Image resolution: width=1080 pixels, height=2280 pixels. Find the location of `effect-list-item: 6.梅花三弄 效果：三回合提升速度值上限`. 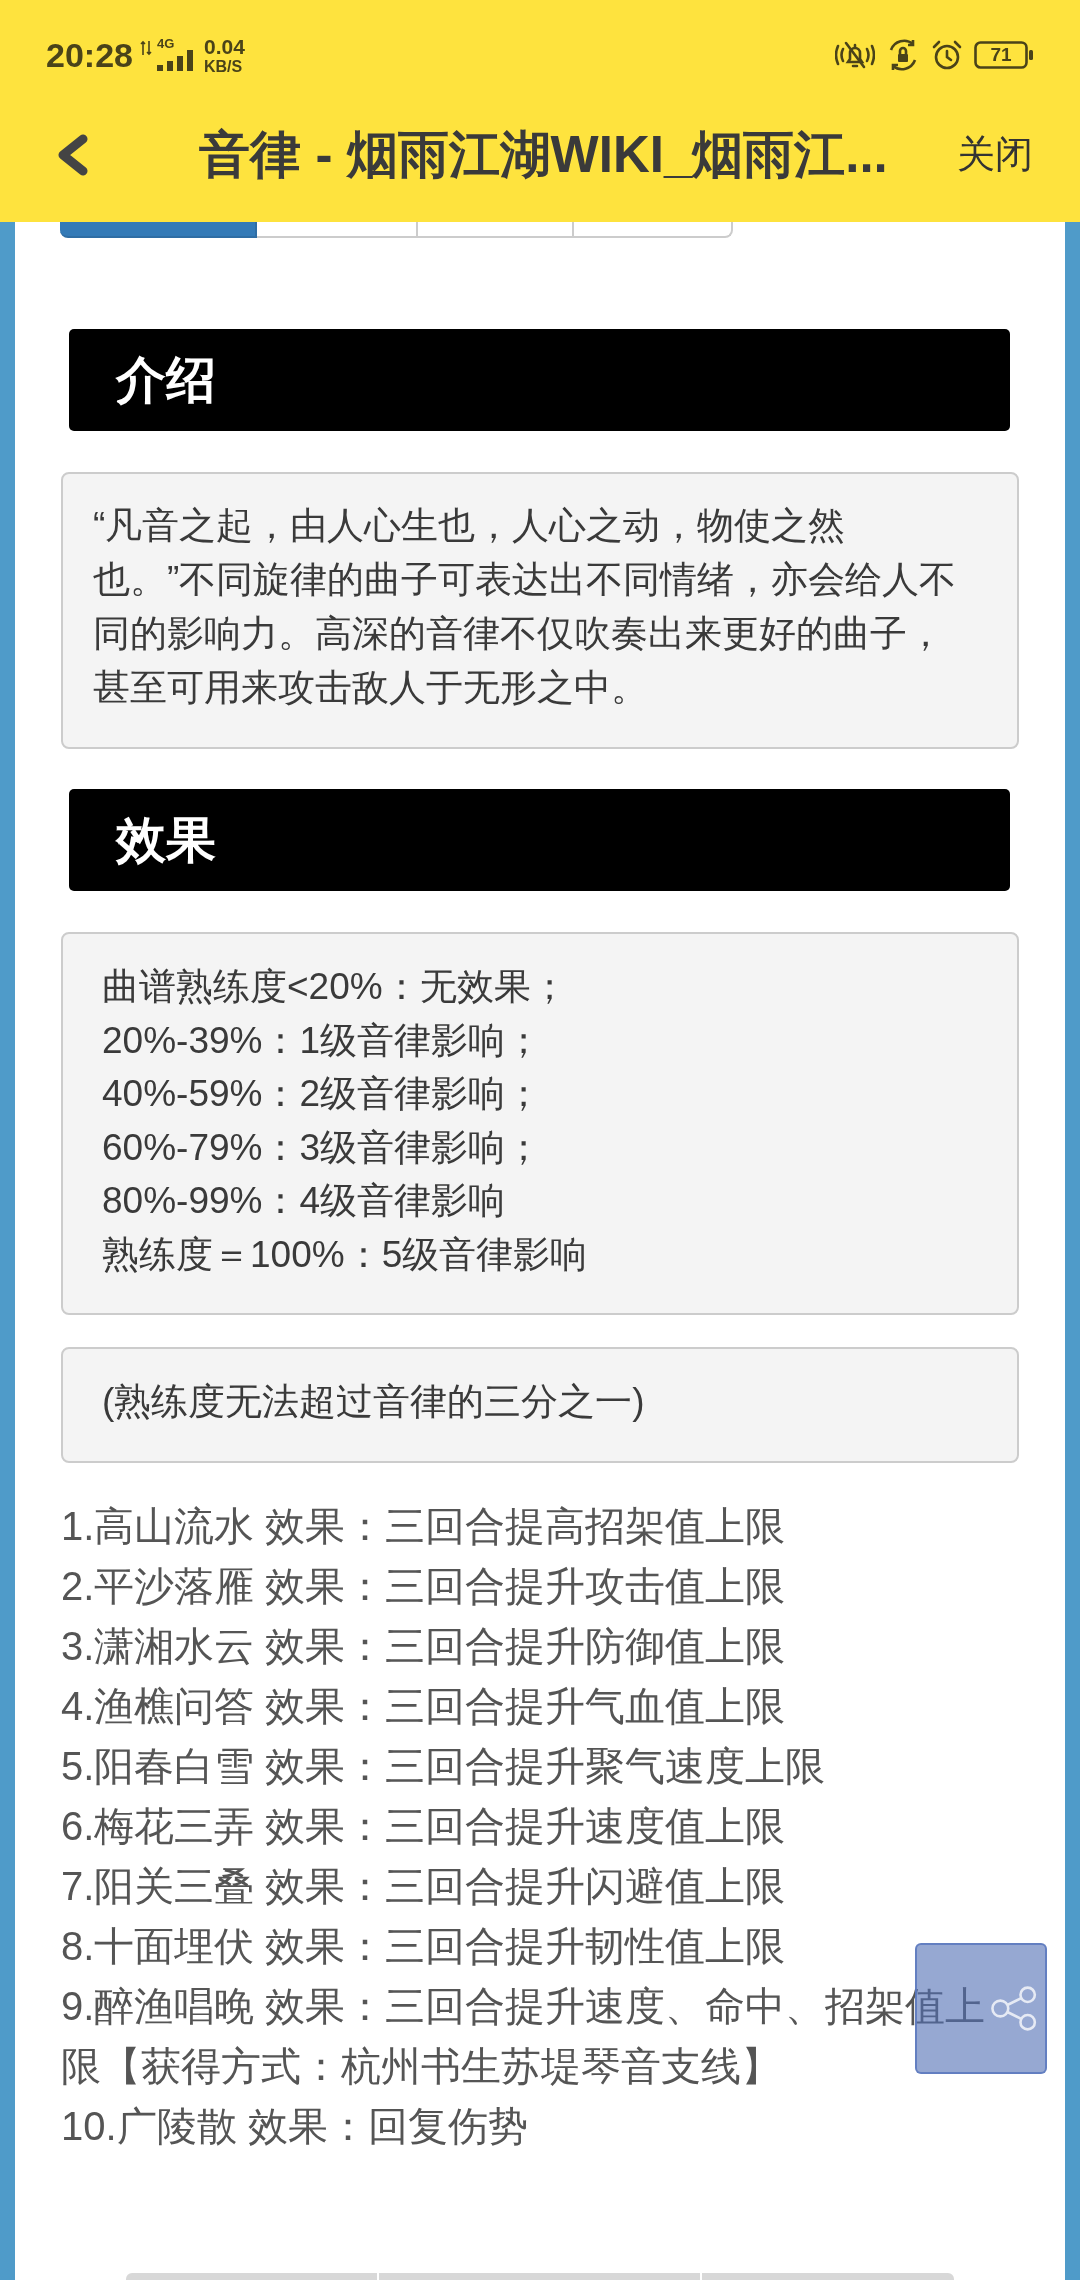

effect-list-item: 6.梅花三弄 效果：三回合提升速度值上限 is located at coordinates (423, 1826).